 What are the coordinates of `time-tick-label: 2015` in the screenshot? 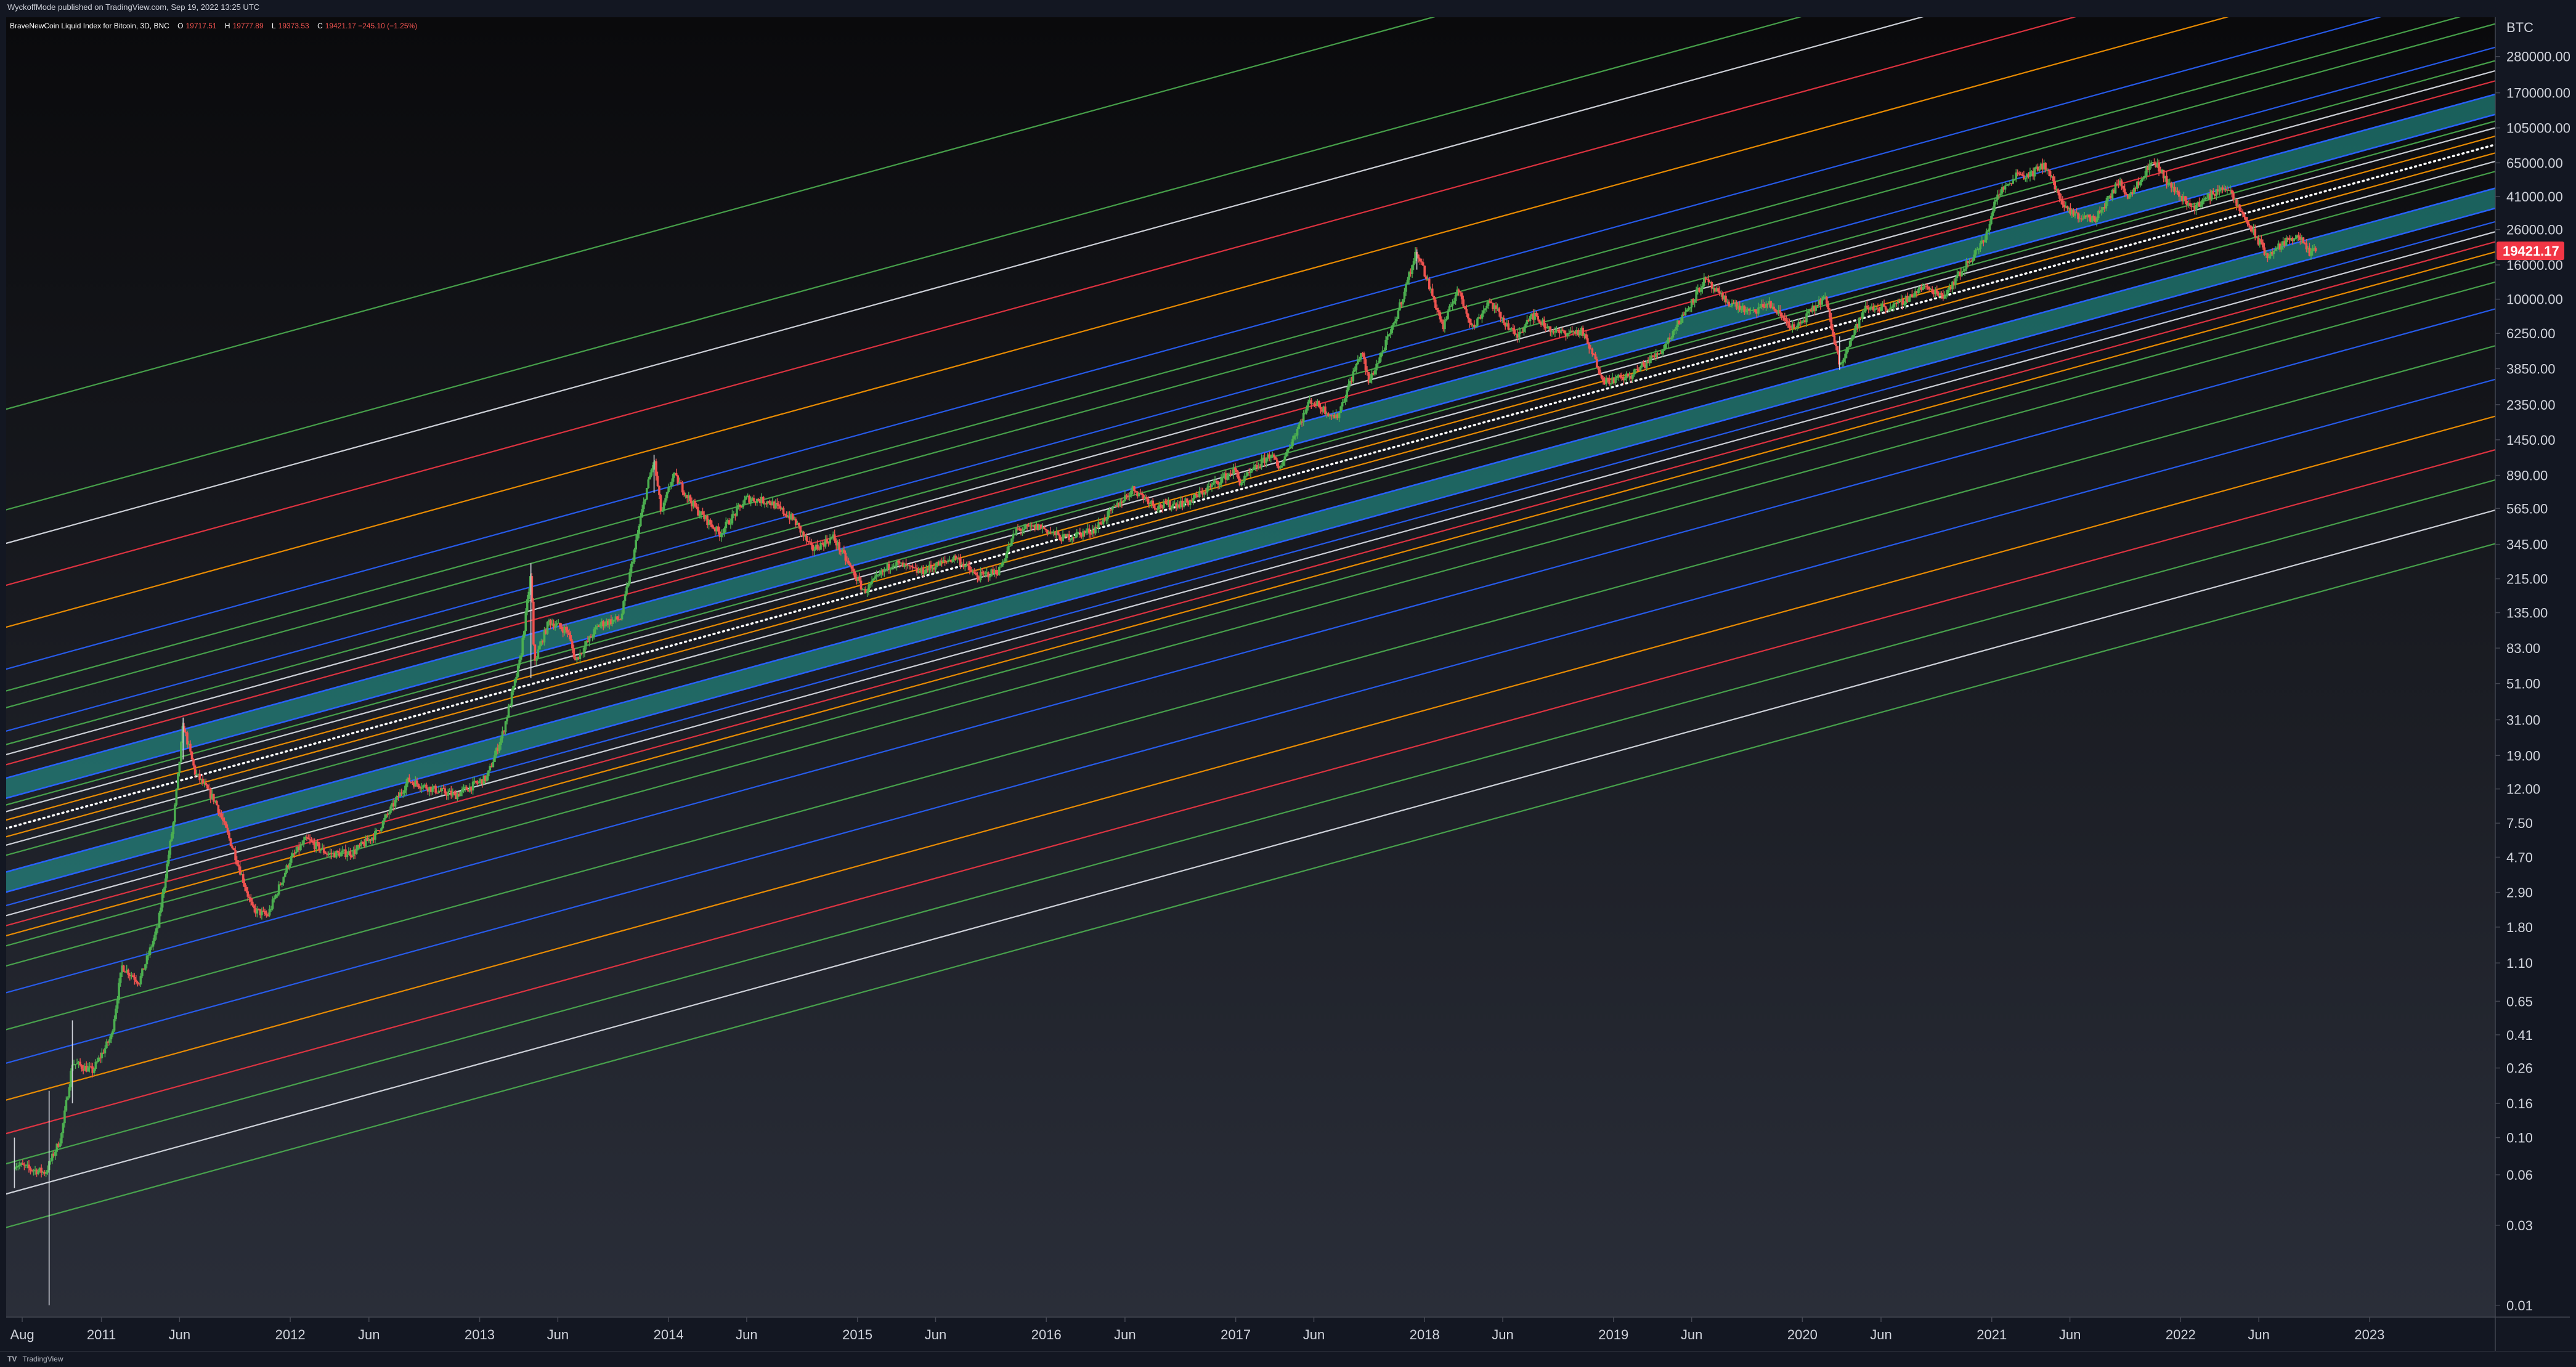 It's located at (857, 1334).